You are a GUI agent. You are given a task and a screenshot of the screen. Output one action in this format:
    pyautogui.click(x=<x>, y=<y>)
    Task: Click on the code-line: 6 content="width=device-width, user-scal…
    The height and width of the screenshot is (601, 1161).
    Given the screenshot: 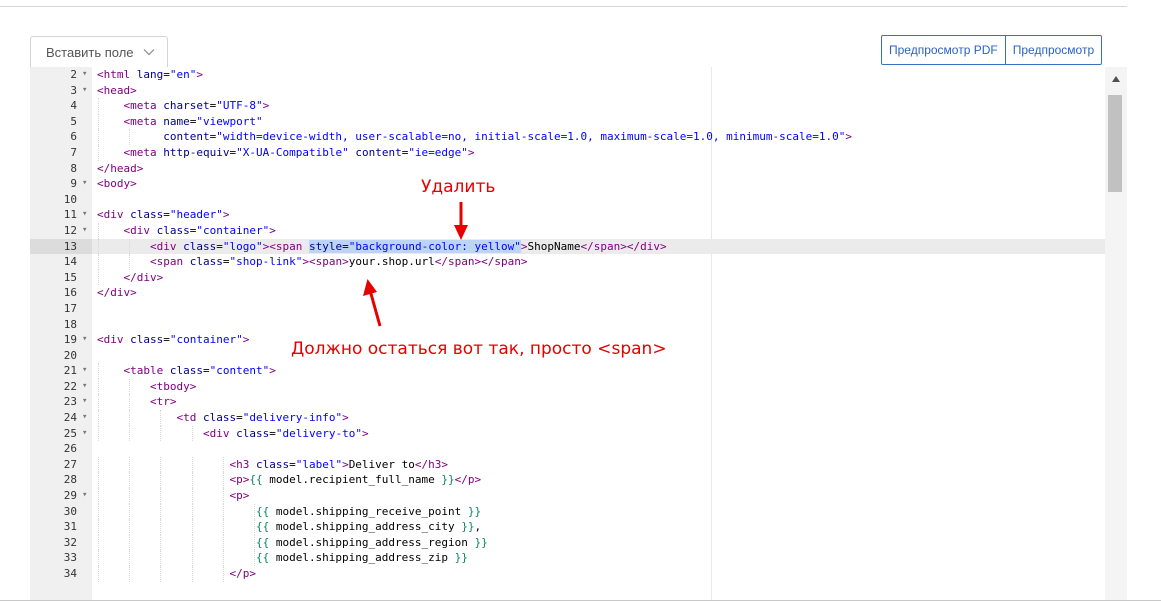 What is the action you would take?
    pyautogui.click(x=567, y=137)
    